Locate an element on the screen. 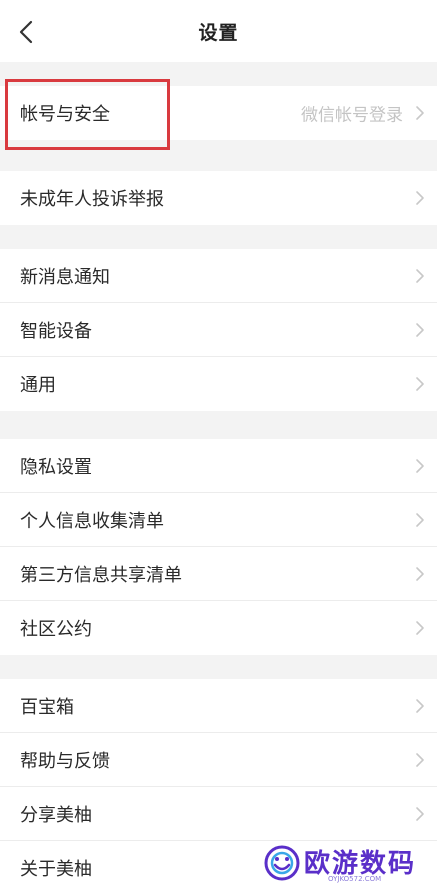 Image resolution: width=437 pixels, height=889 pixels. settings-item-label: 隐私设置 is located at coordinates (56, 467).